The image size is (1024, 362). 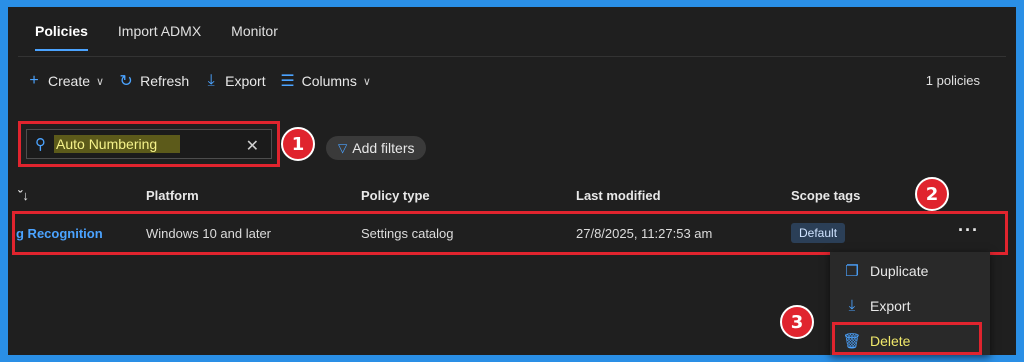 I want to click on refresh-button: ↻ Refresh, so click(x=153, y=81).